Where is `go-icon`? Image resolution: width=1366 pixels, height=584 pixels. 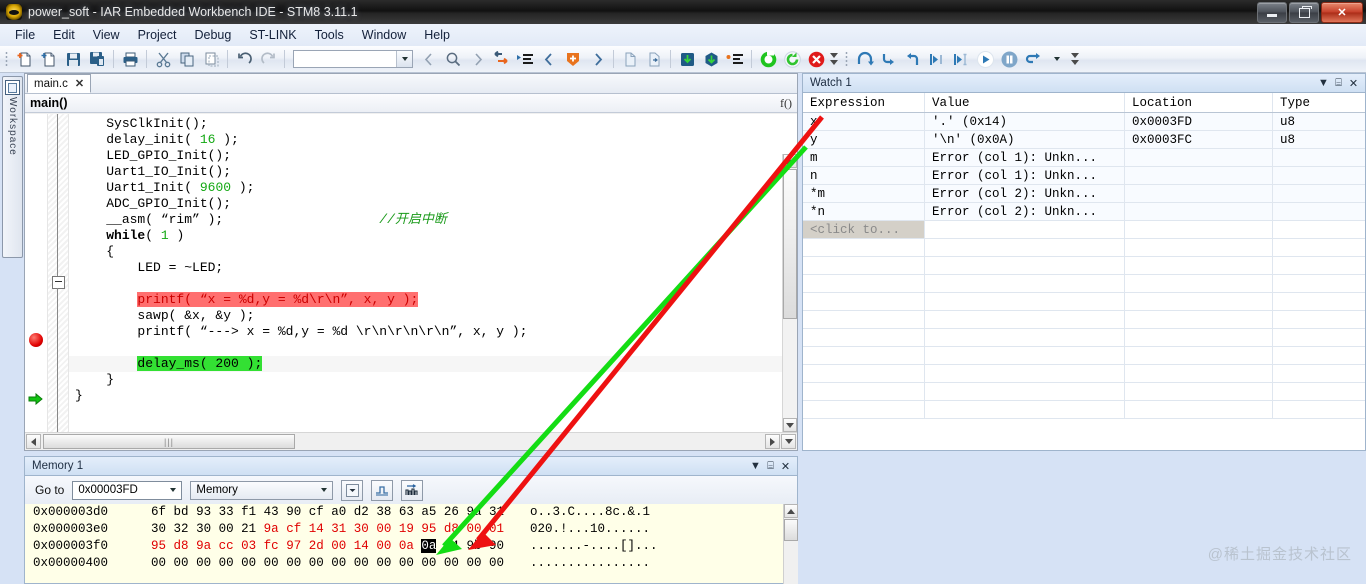 go-icon is located at coordinates (768, 59).